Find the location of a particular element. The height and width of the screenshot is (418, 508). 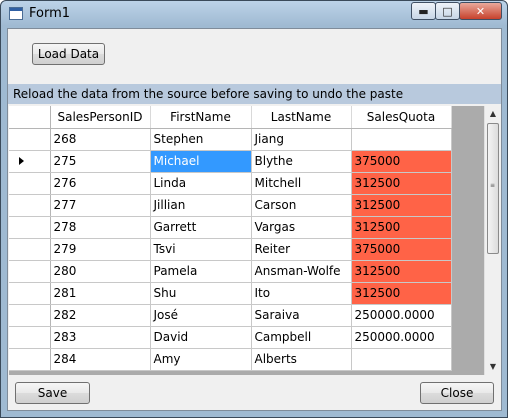

cell-firstname: Michael is located at coordinates (201, 161).